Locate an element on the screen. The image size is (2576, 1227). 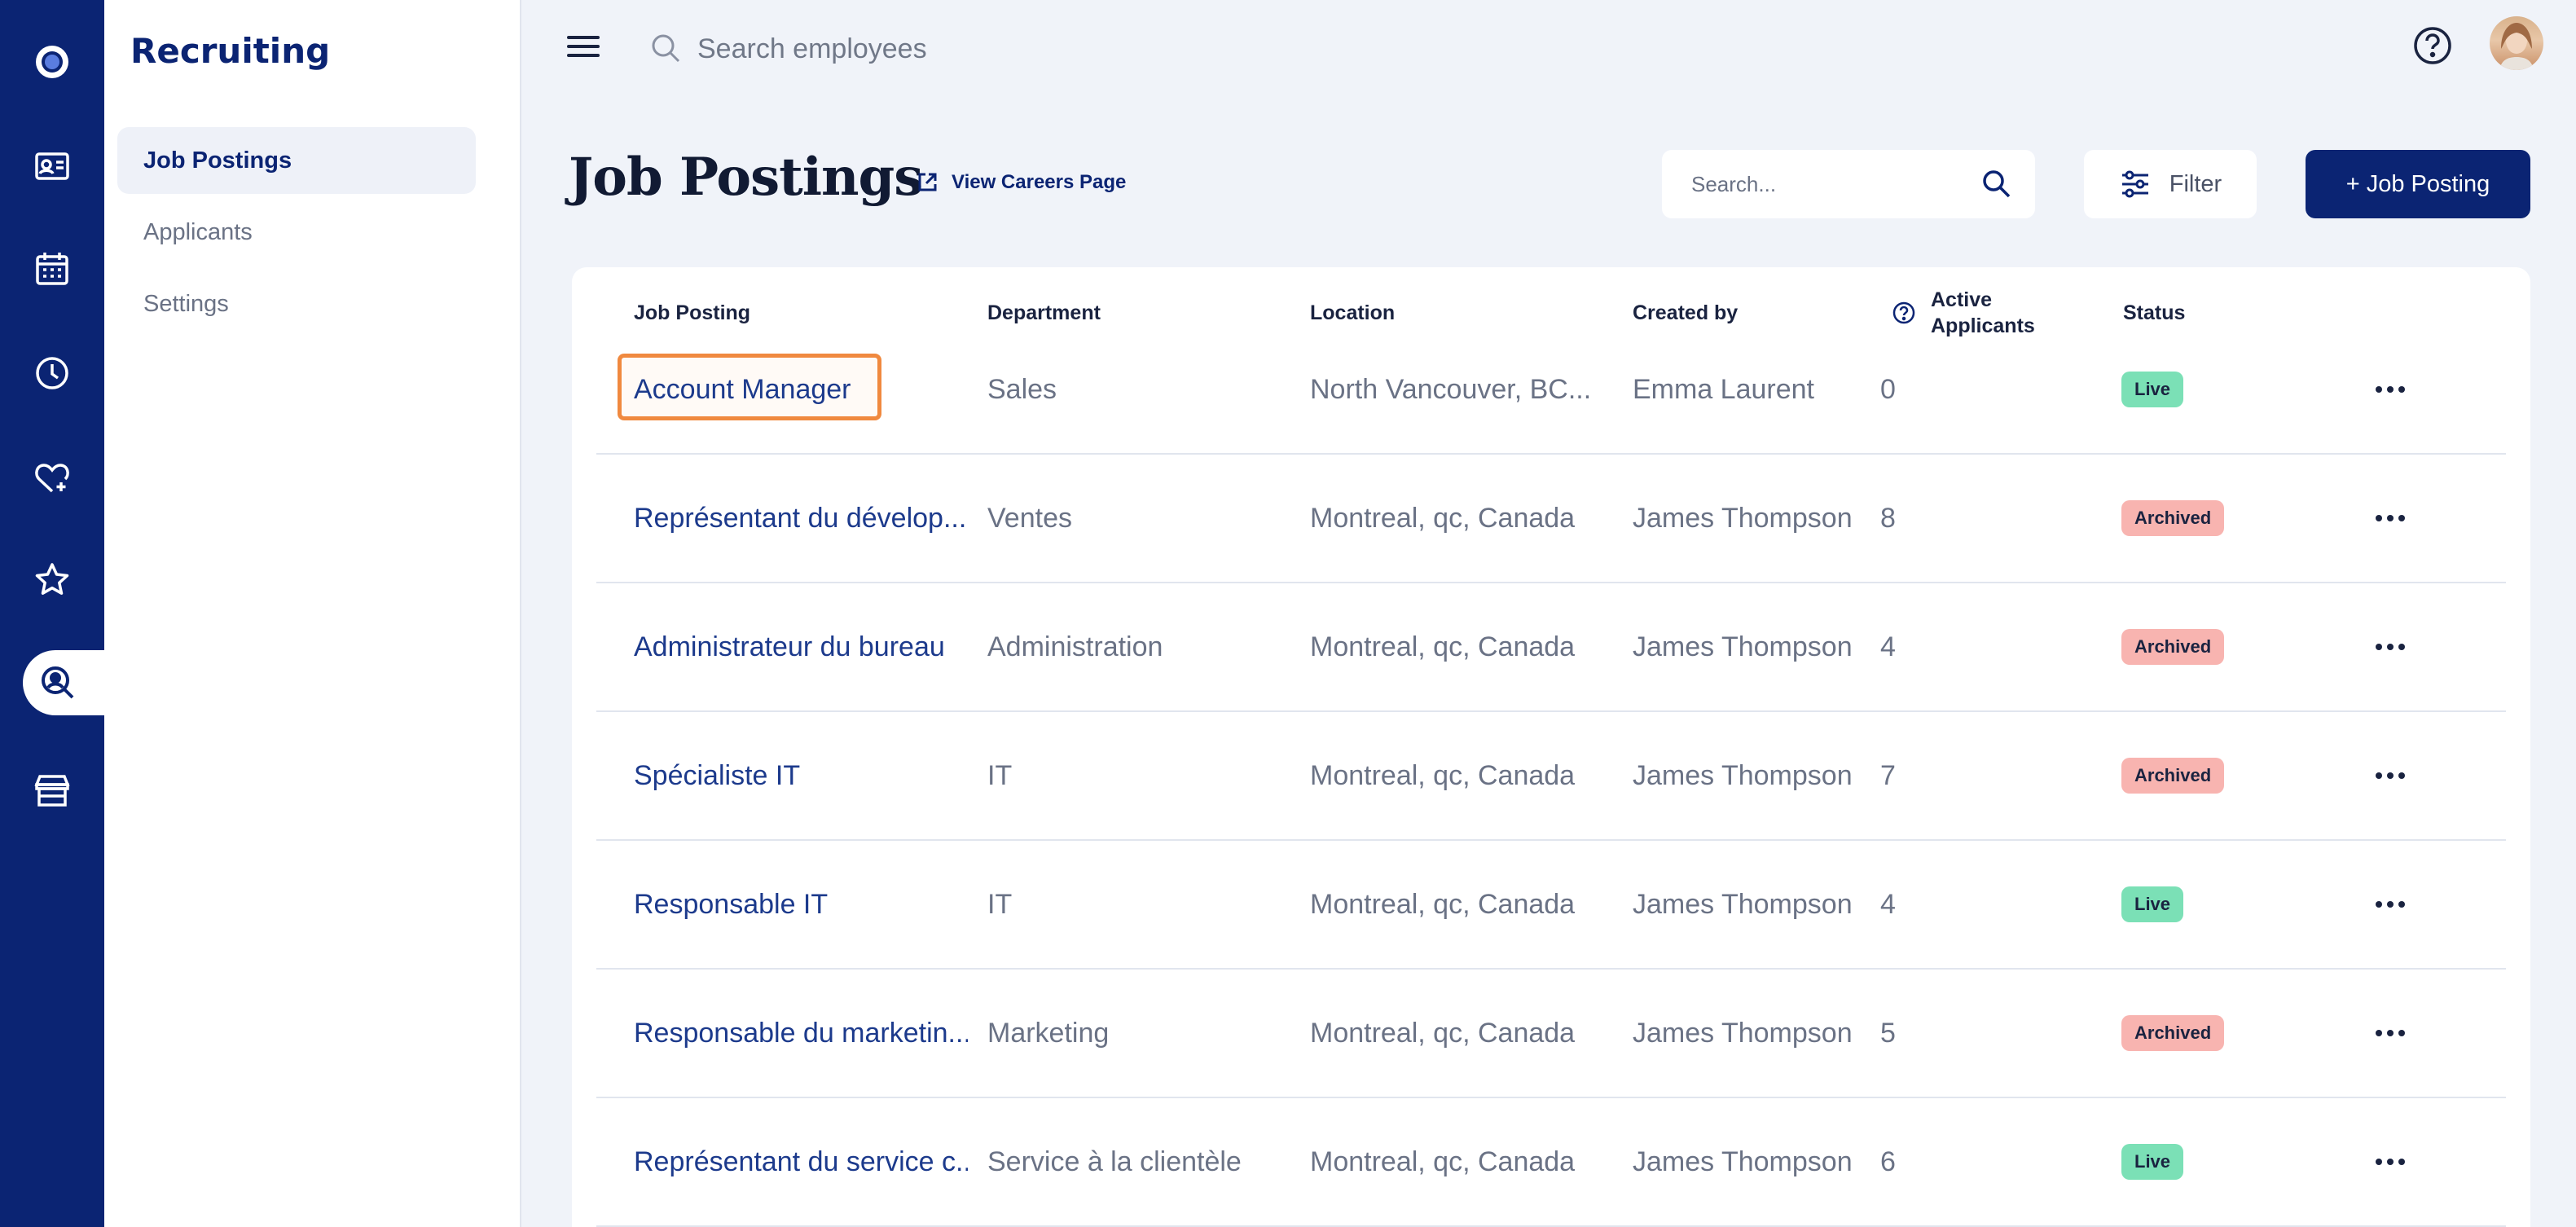
column-header-job-posting: Job Posting is located at coordinates (692, 313).